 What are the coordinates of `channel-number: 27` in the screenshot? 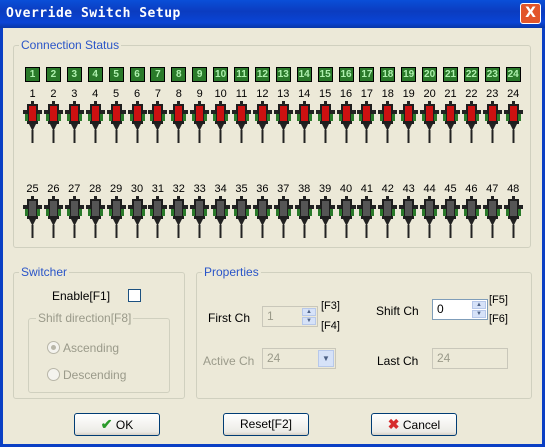 It's located at (74, 189).